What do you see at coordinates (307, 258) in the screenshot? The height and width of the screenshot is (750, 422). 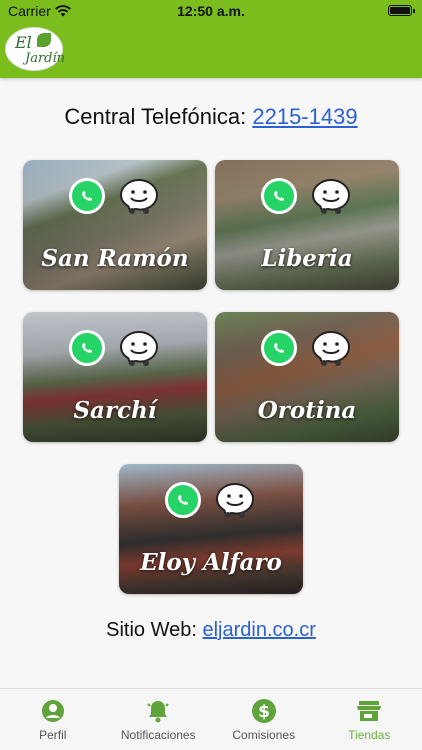 I see `store-name: Liberia` at bounding box center [307, 258].